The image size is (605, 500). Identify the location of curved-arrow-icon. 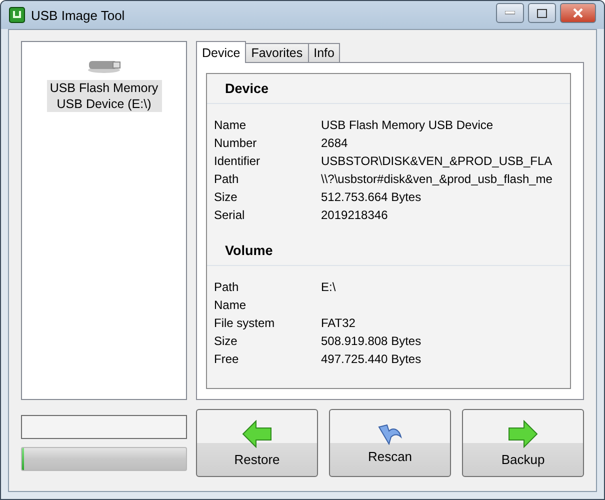
(390, 433).